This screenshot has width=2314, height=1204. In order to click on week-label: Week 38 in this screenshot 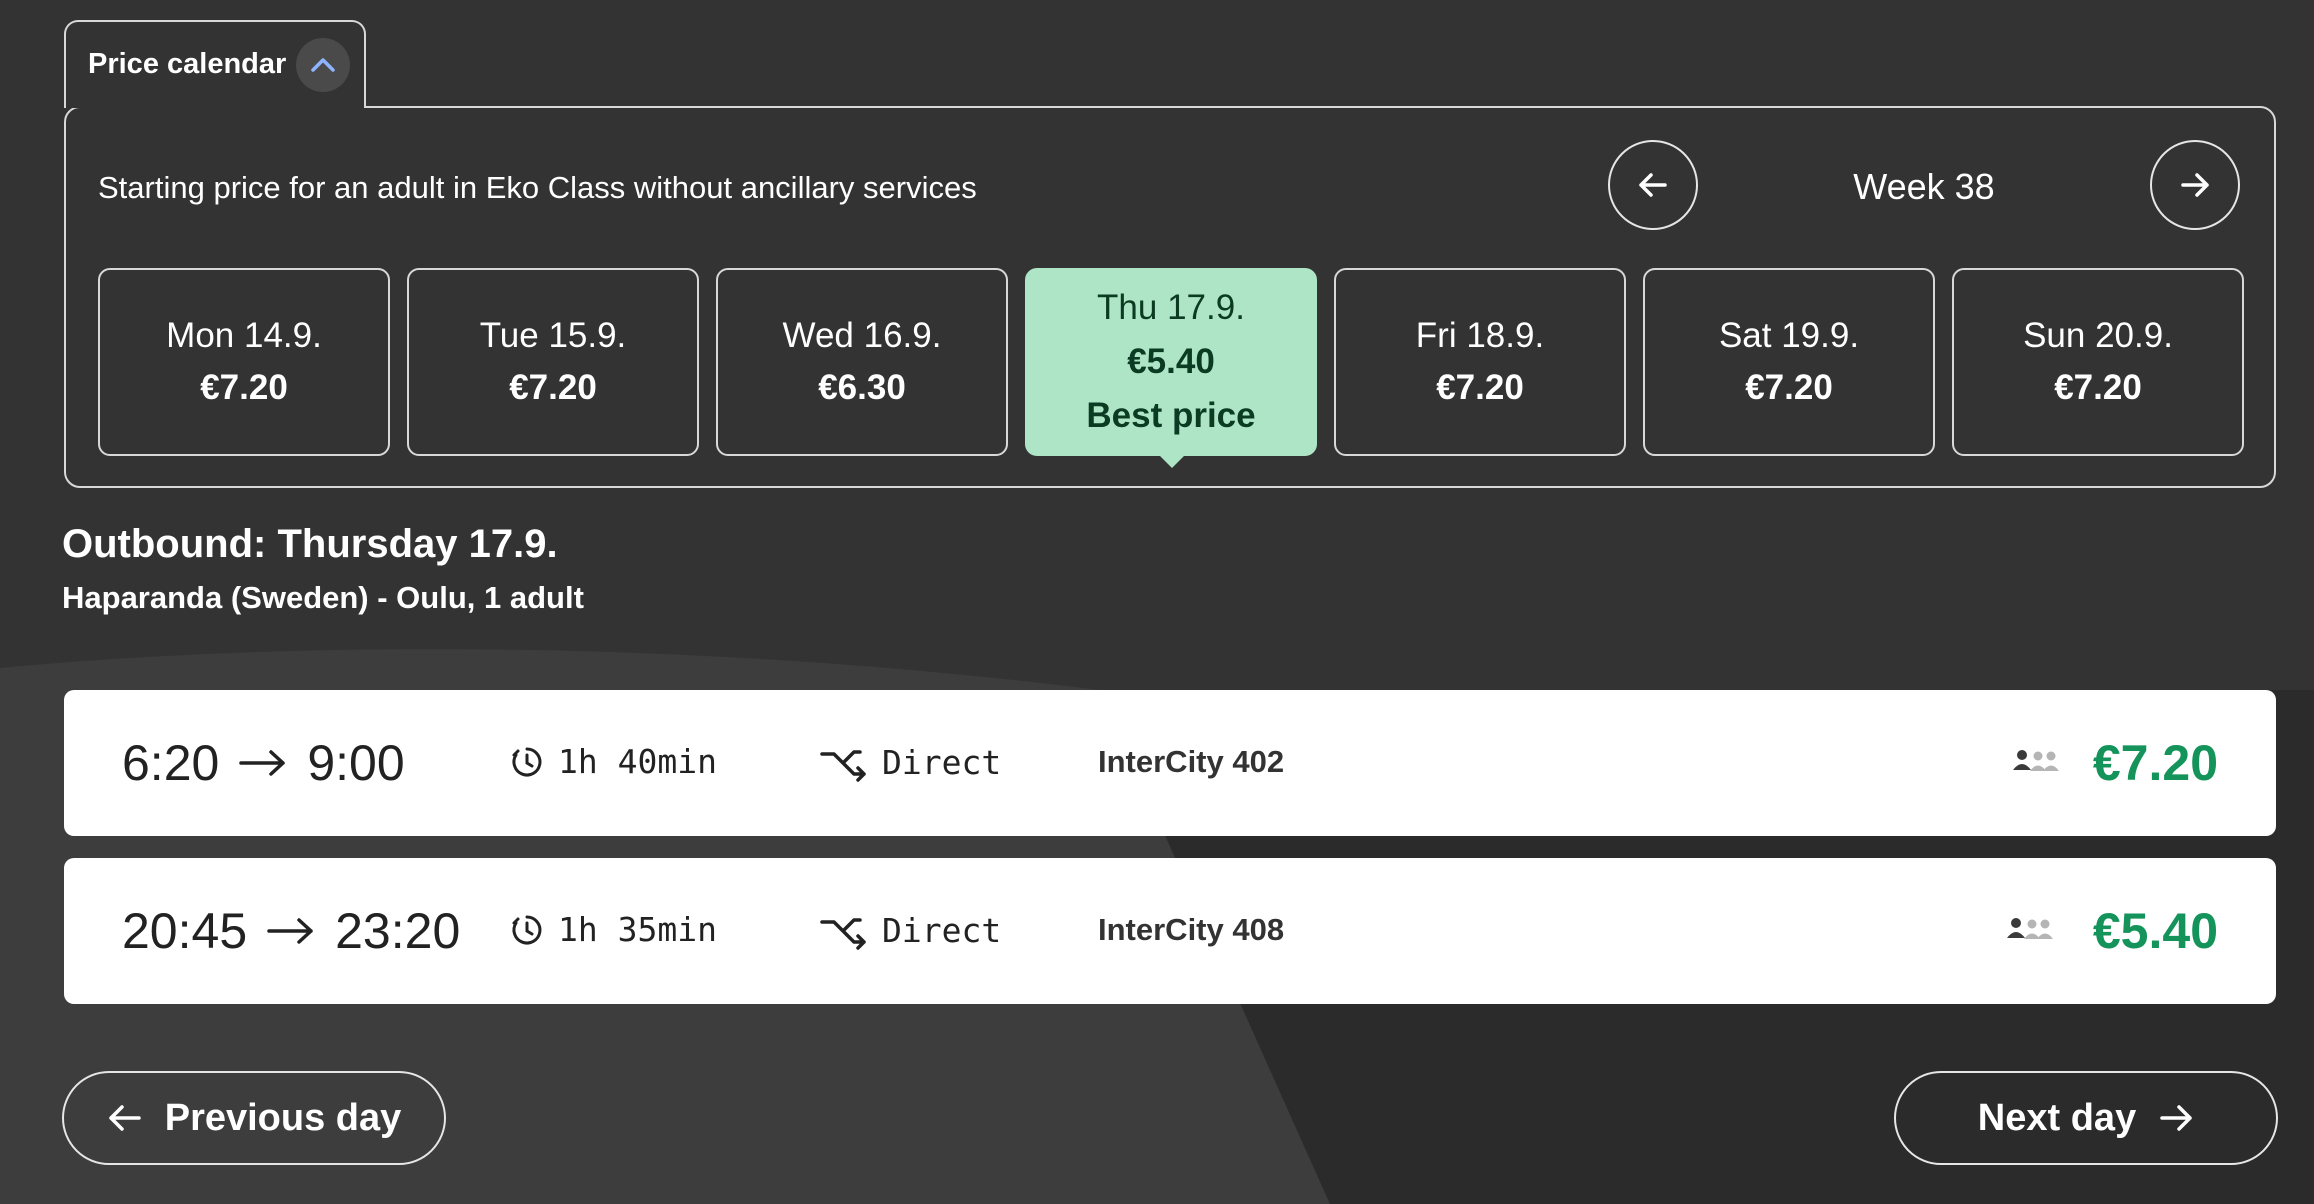, I will do `click(1924, 186)`.